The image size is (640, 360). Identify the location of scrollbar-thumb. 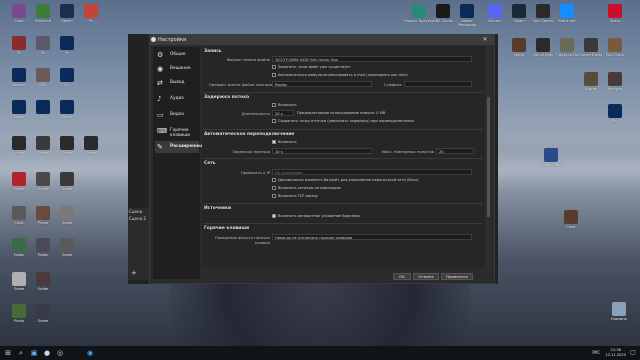
(488, 157).